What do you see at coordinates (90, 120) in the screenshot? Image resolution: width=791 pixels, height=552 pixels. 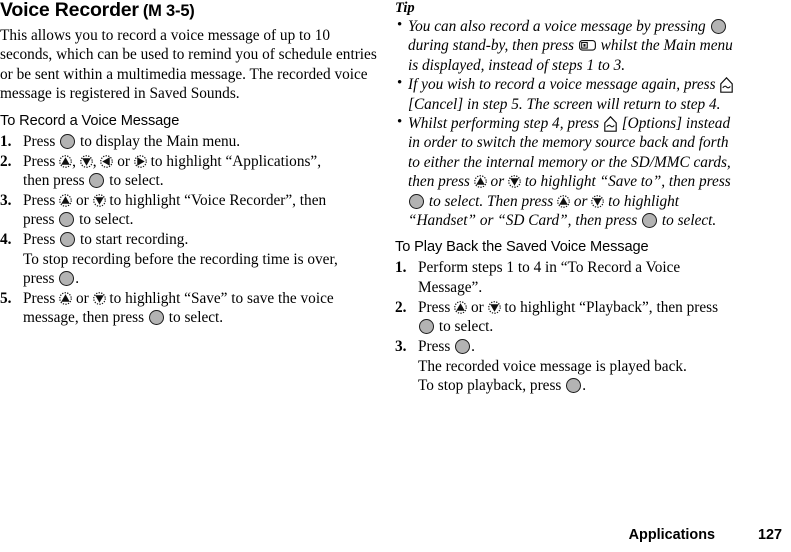 I see `section-heading-record: To Record a Voice Message` at bounding box center [90, 120].